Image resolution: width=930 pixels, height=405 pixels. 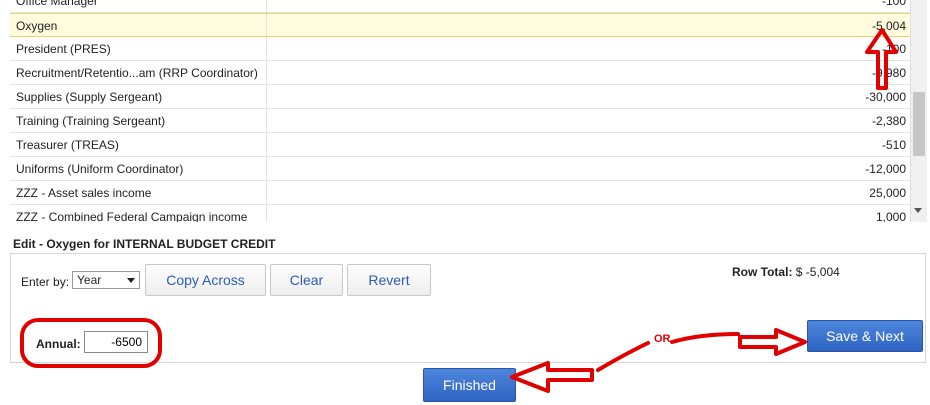 I want to click on row-category-name: Oxygen, so click(x=37, y=26).